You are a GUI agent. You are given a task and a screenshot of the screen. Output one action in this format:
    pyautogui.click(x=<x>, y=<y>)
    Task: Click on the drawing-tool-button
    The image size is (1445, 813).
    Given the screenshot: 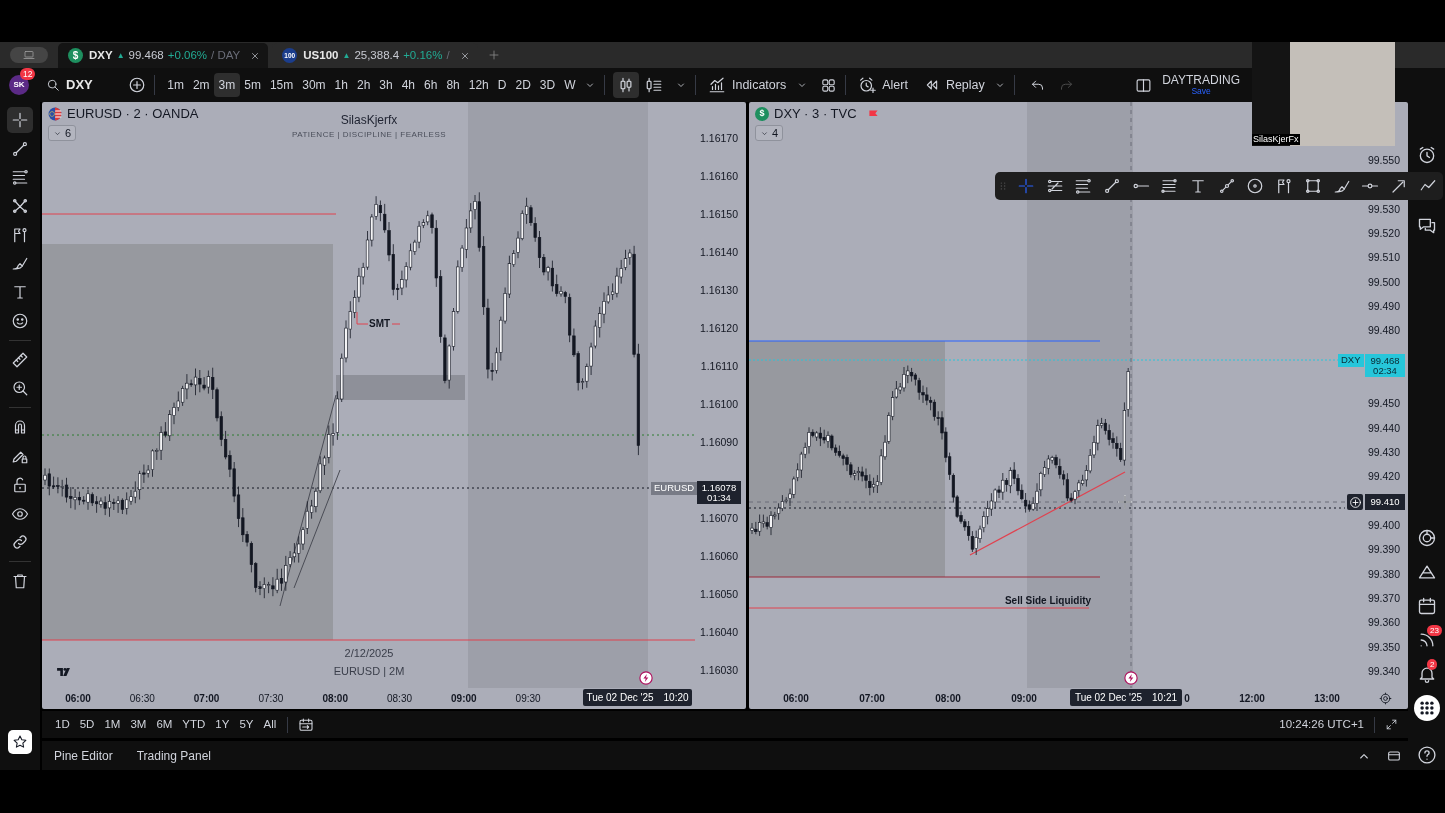 What is the action you would take?
    pyautogui.click(x=20, y=120)
    